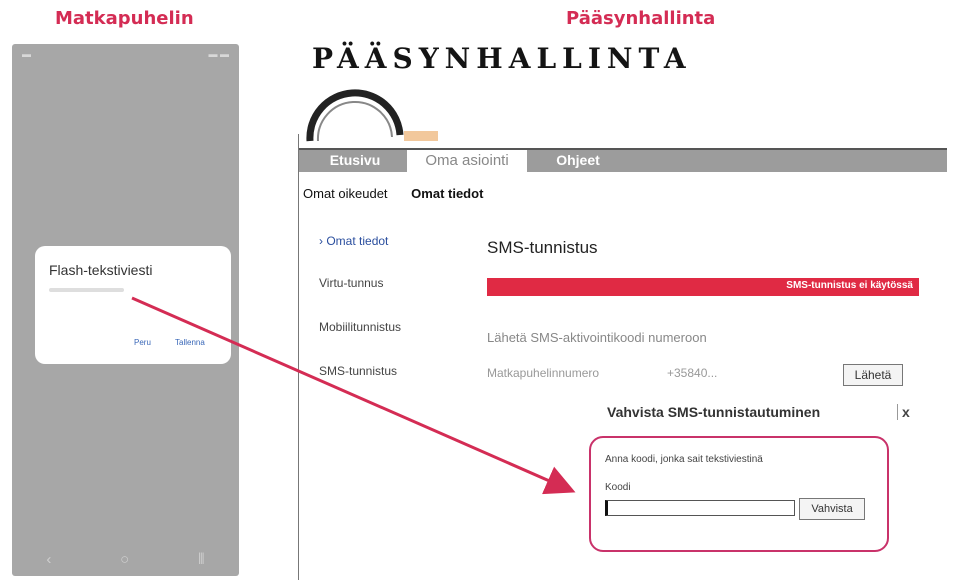 The width and height of the screenshot is (957, 580). What do you see at coordinates (578, 161) in the screenshot?
I see `tab-help: Ohjeet` at bounding box center [578, 161].